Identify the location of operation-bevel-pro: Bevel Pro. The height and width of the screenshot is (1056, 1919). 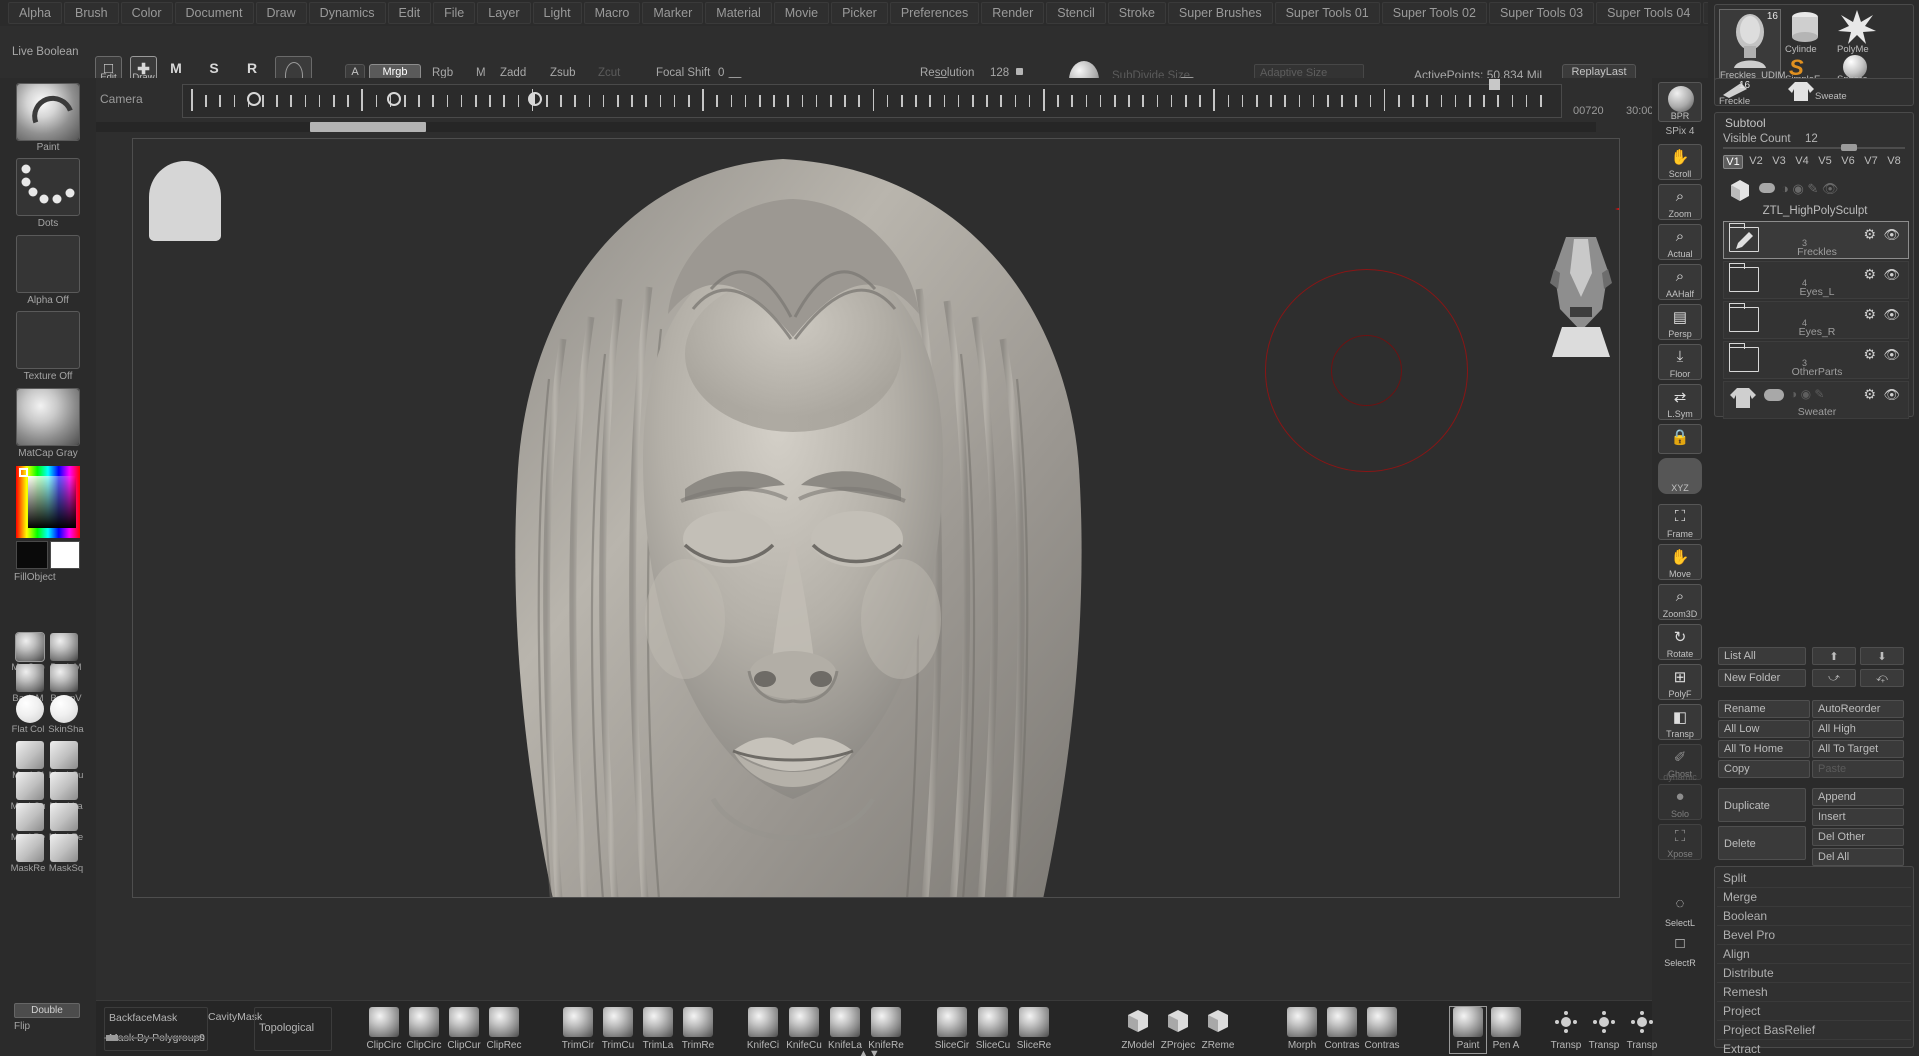
(1814, 935).